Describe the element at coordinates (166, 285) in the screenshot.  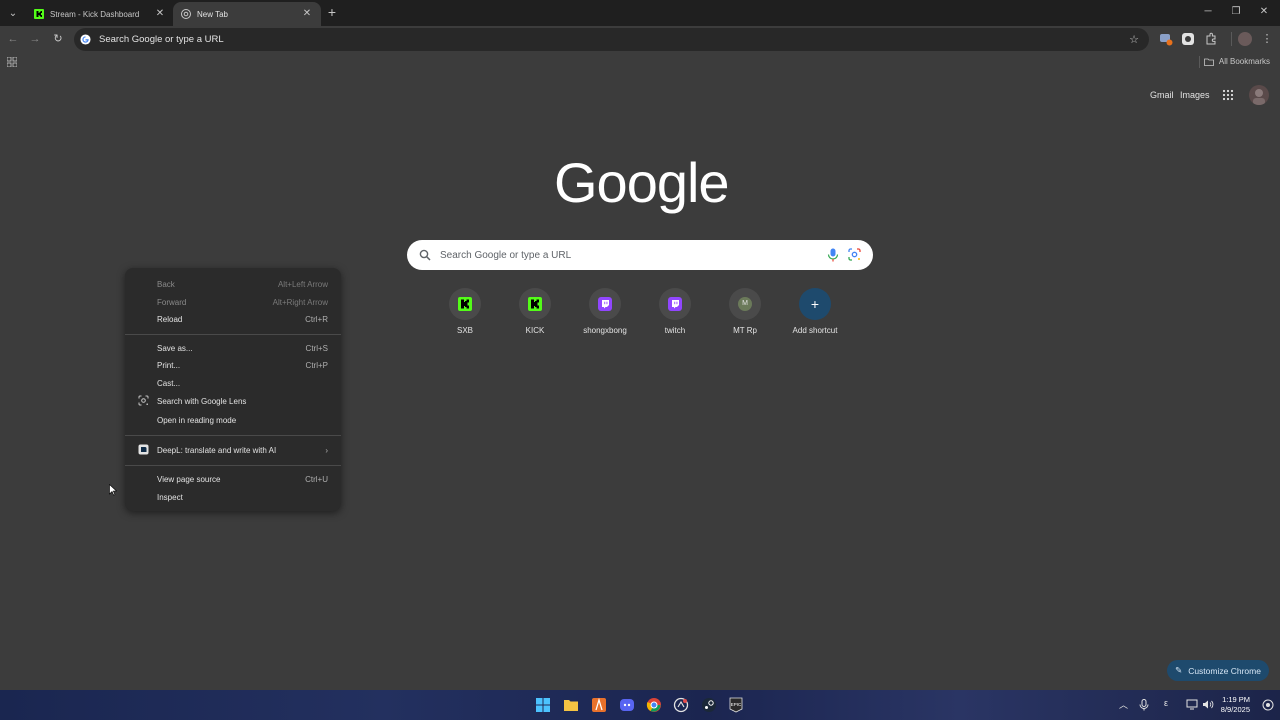
I see `menu-item-label: Back` at that location.